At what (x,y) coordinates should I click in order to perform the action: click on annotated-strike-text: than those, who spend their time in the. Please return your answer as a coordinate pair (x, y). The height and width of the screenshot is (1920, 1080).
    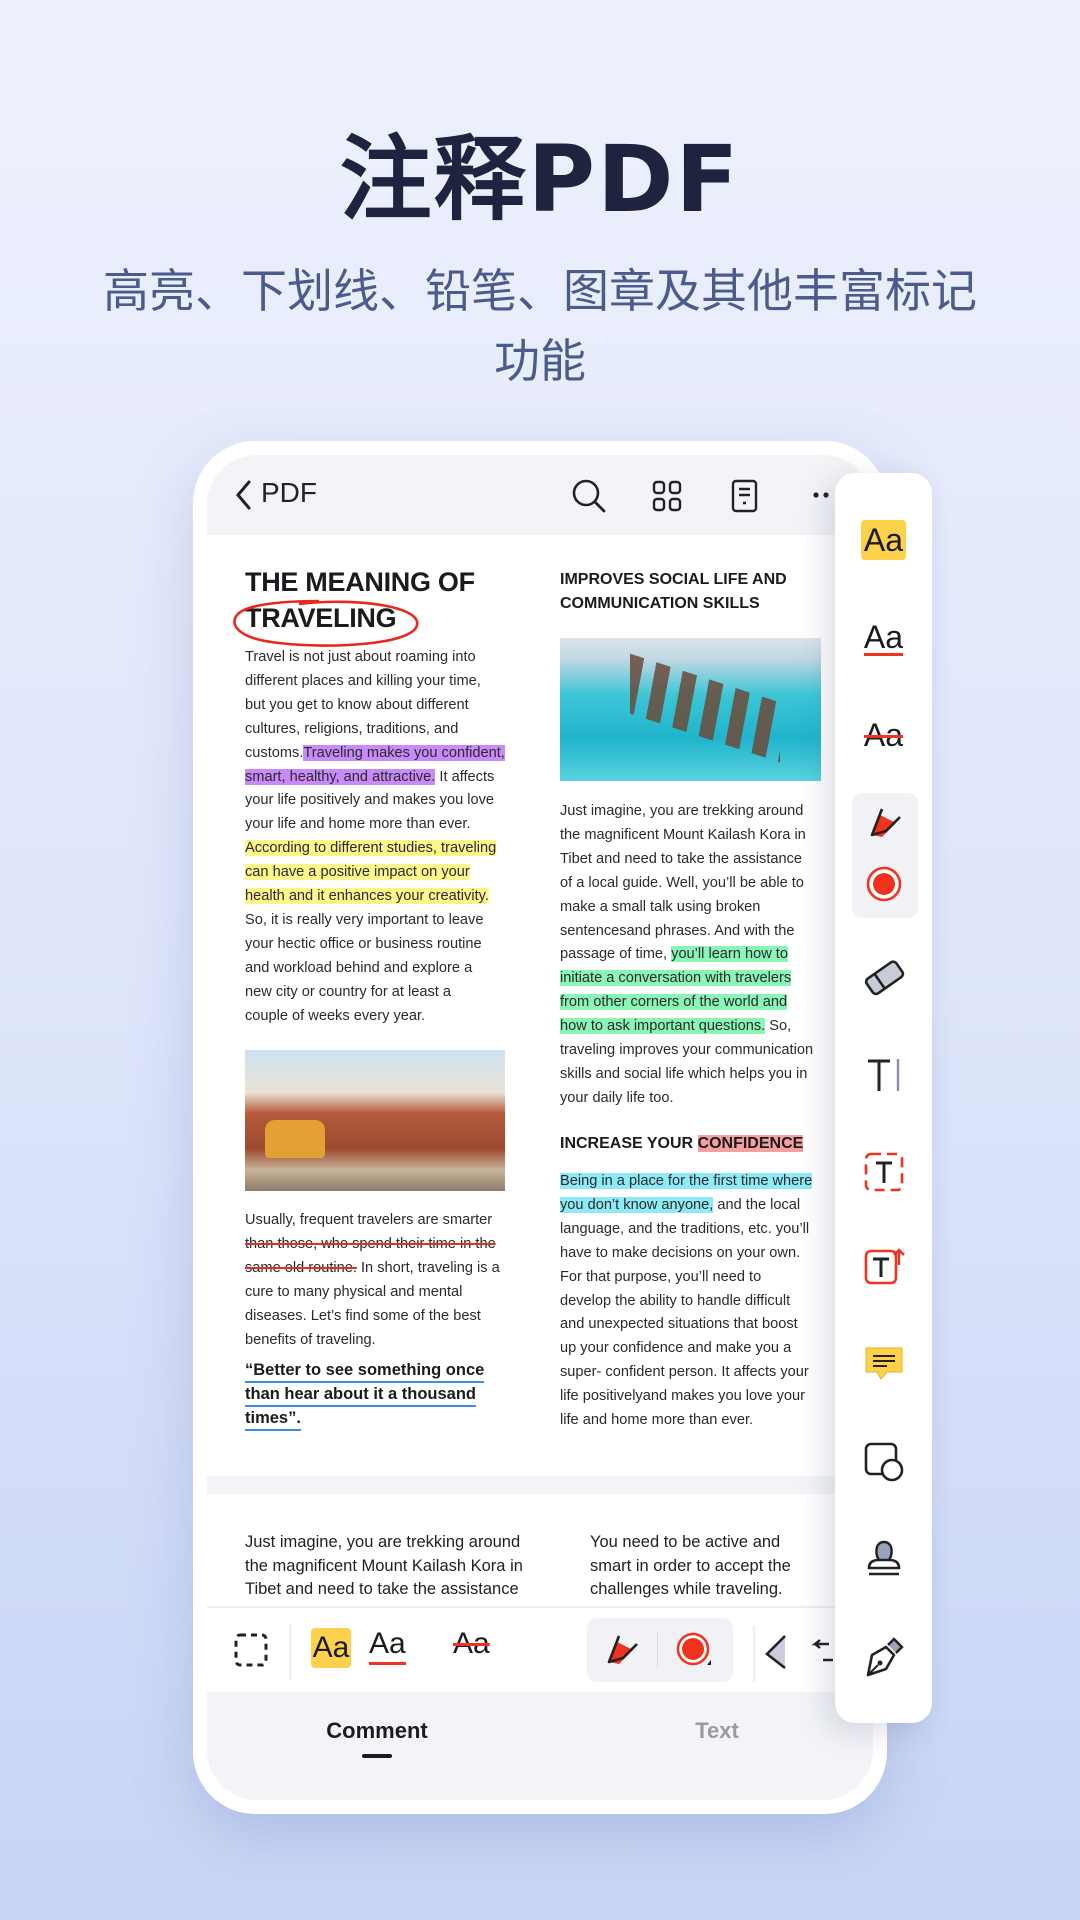
    Looking at the image, I should click on (370, 1244).